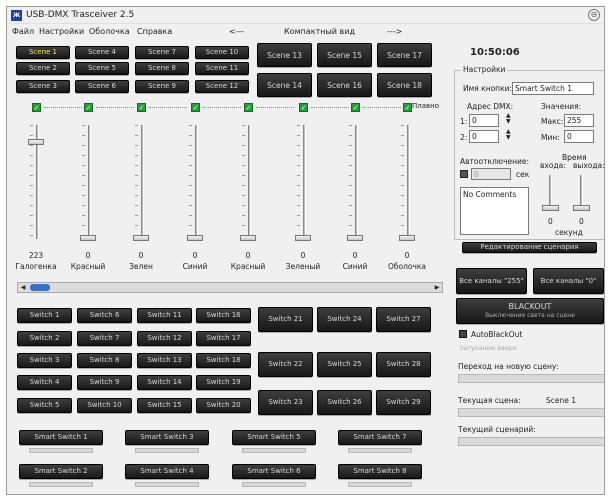 The image size is (611, 501). What do you see at coordinates (553, 88) in the screenshot?
I see `button-name-input: Smart Switch 1` at bounding box center [553, 88].